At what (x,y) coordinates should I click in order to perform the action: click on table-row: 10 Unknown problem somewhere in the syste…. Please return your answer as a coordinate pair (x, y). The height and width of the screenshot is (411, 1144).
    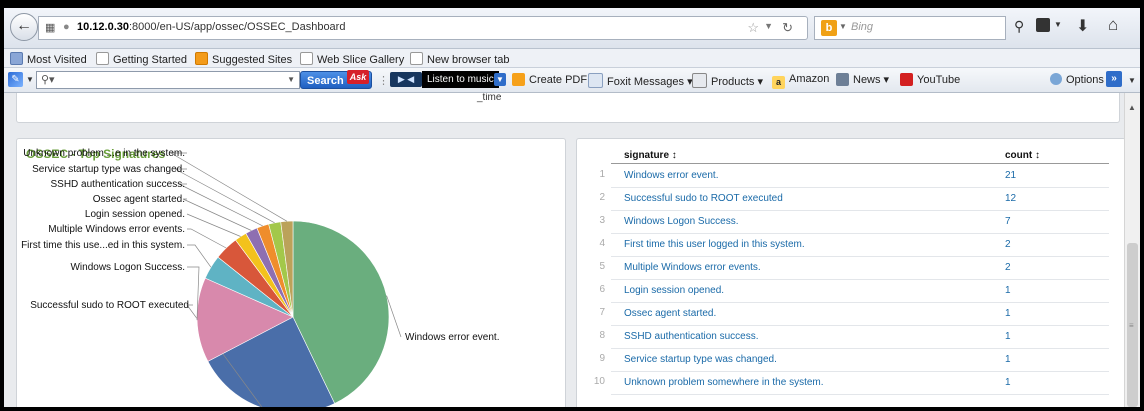
    Looking at the image, I should click on (848, 383).